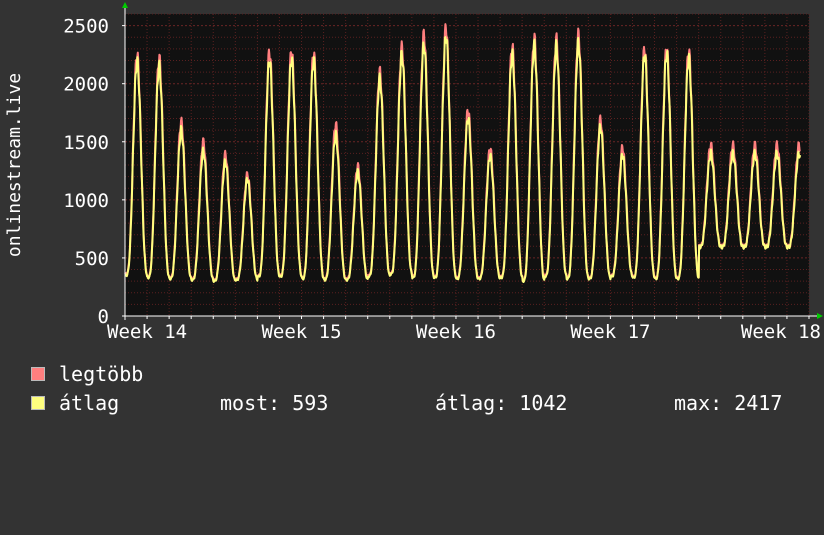 This screenshot has width=824, height=535. Describe the element at coordinates (501, 403) in the screenshot. I see `stat-average: átlag: 1042` at that location.